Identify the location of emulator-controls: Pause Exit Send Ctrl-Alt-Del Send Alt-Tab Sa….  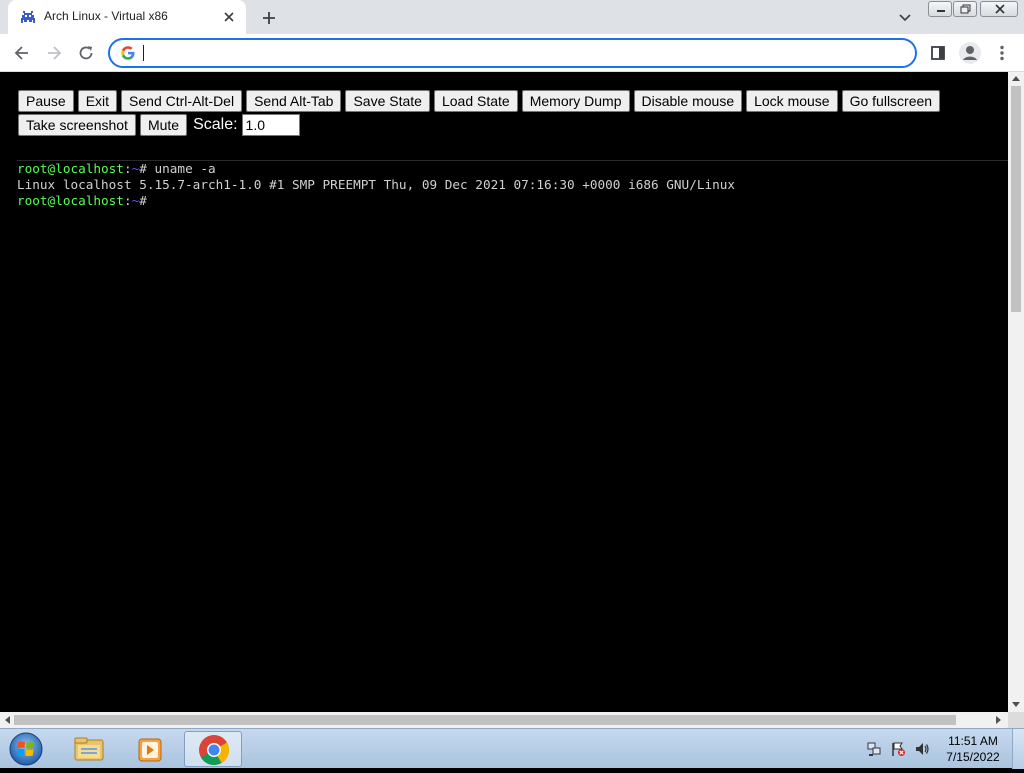
(498, 114).